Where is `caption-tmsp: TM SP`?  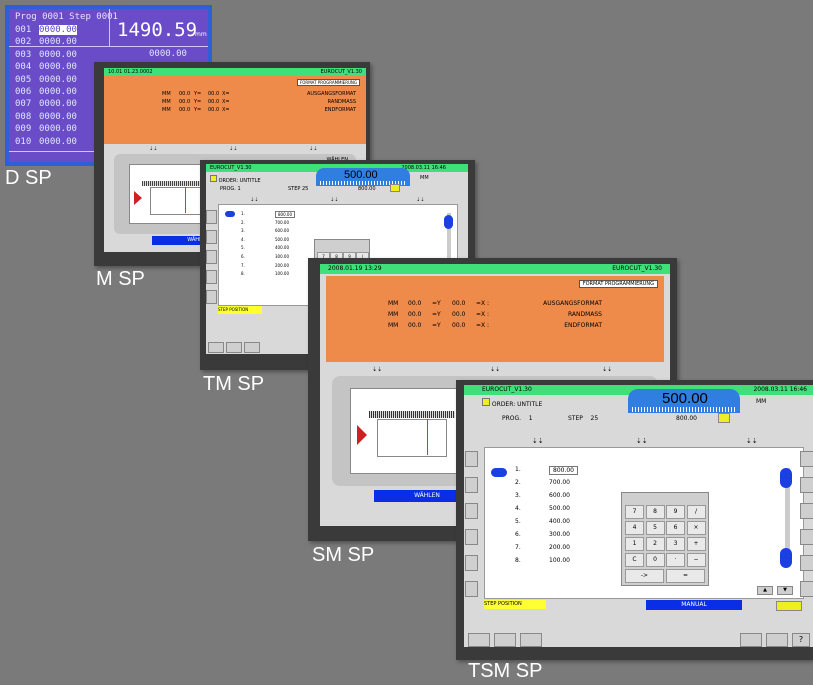 caption-tmsp: TM SP is located at coordinates (234, 384).